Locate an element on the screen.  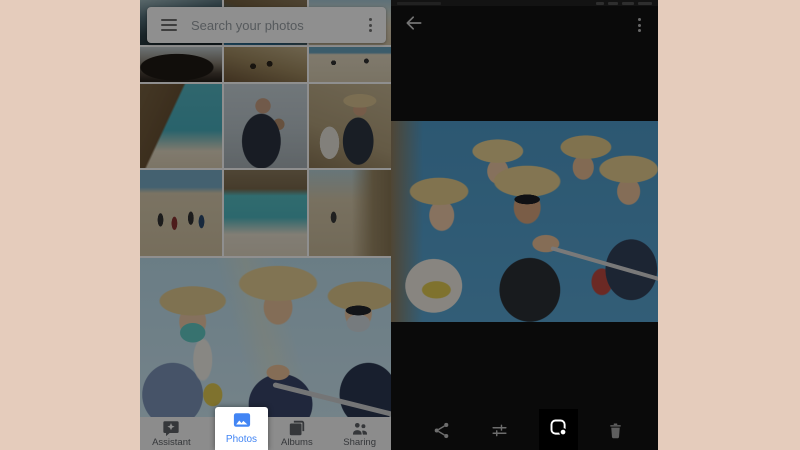
nav-label-active: Photos is located at coordinates (241, 439).